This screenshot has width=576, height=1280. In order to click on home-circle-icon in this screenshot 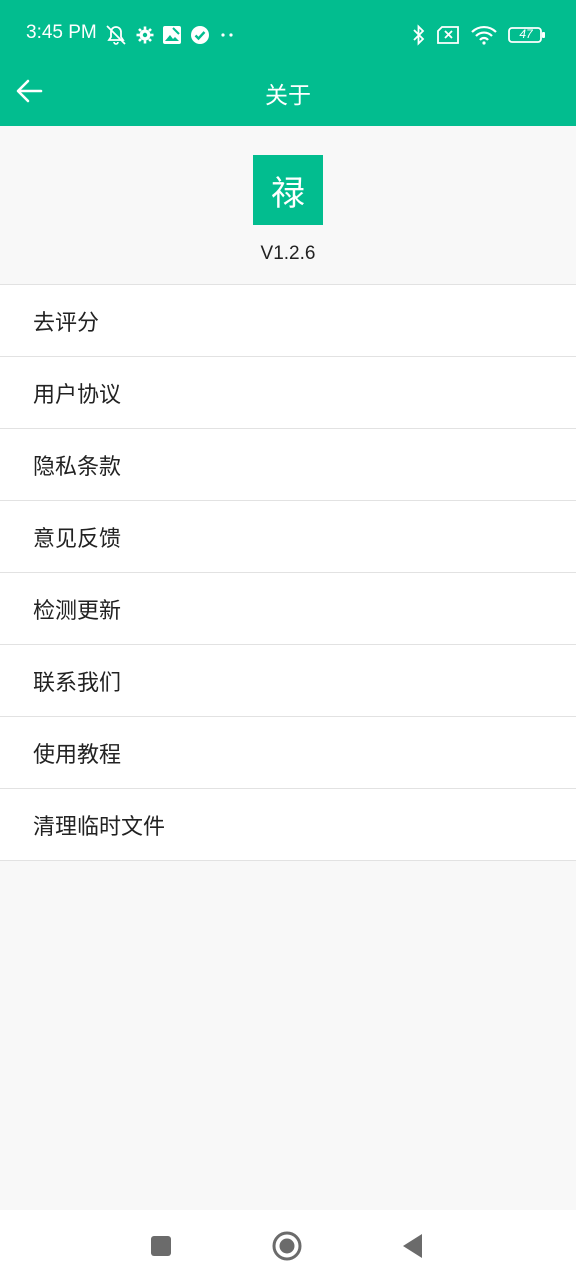, I will do `click(287, 1246)`.